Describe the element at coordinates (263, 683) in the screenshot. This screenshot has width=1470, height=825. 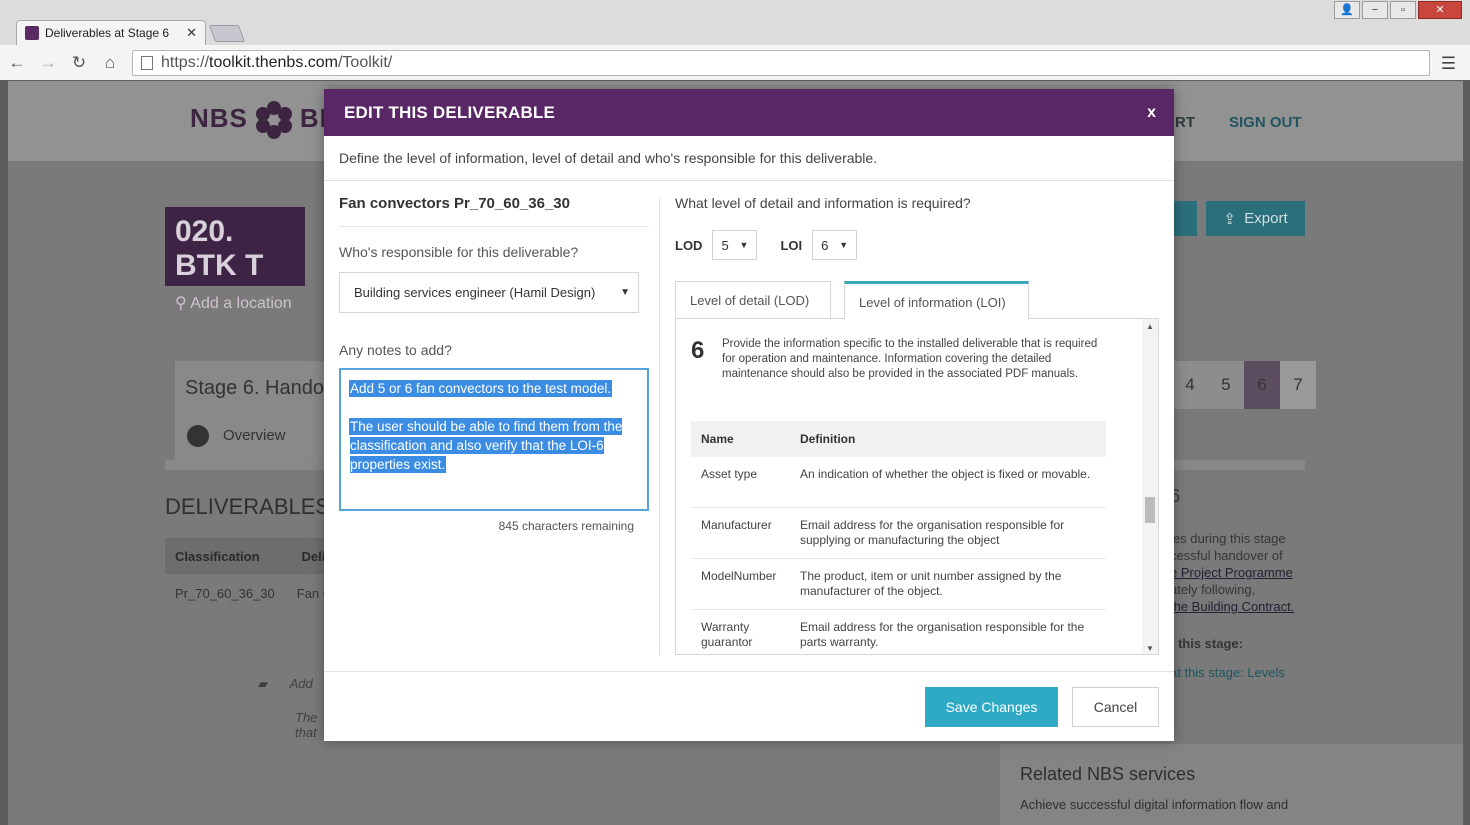
I see `comment-icon: ▰` at that location.